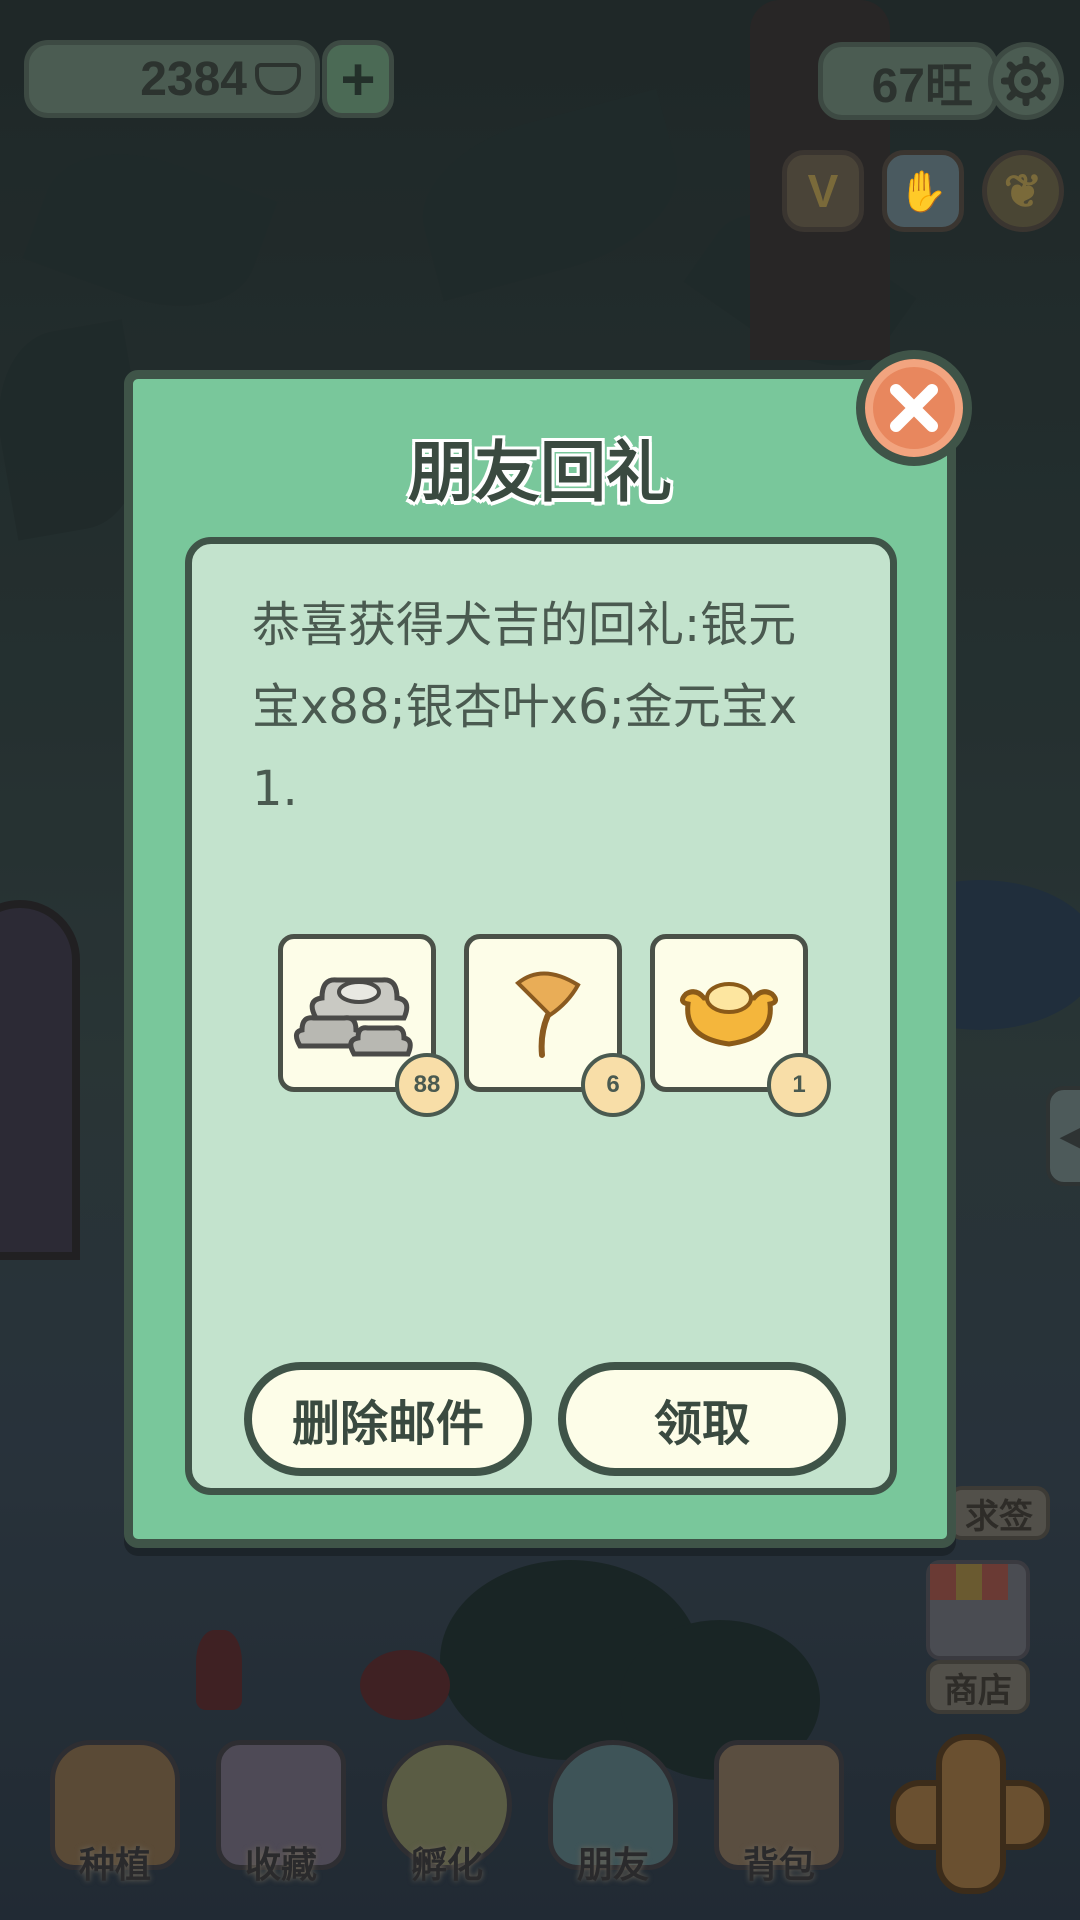 The image size is (1080, 1920). I want to click on shop-icon, so click(978, 1610).